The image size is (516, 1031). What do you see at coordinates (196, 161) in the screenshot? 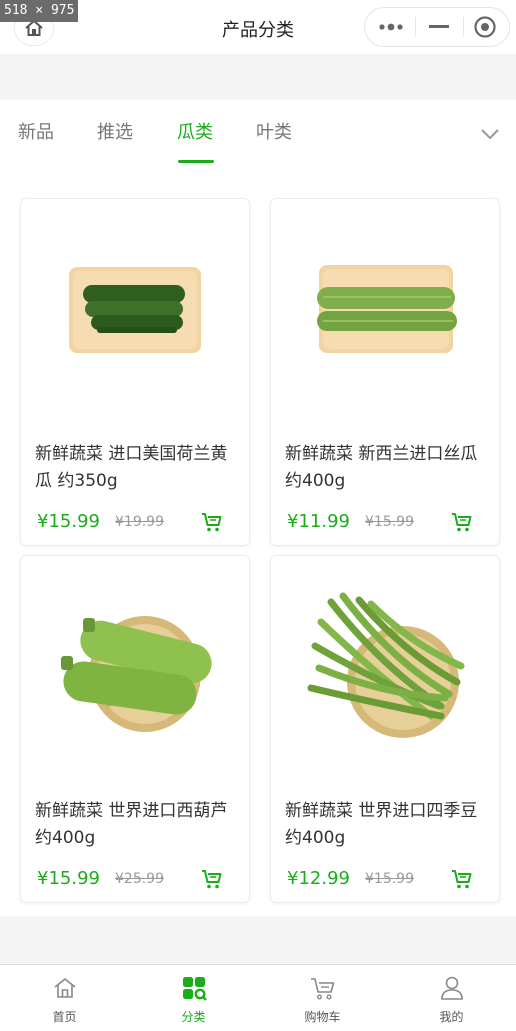
I see `active-tab-indicator` at bounding box center [196, 161].